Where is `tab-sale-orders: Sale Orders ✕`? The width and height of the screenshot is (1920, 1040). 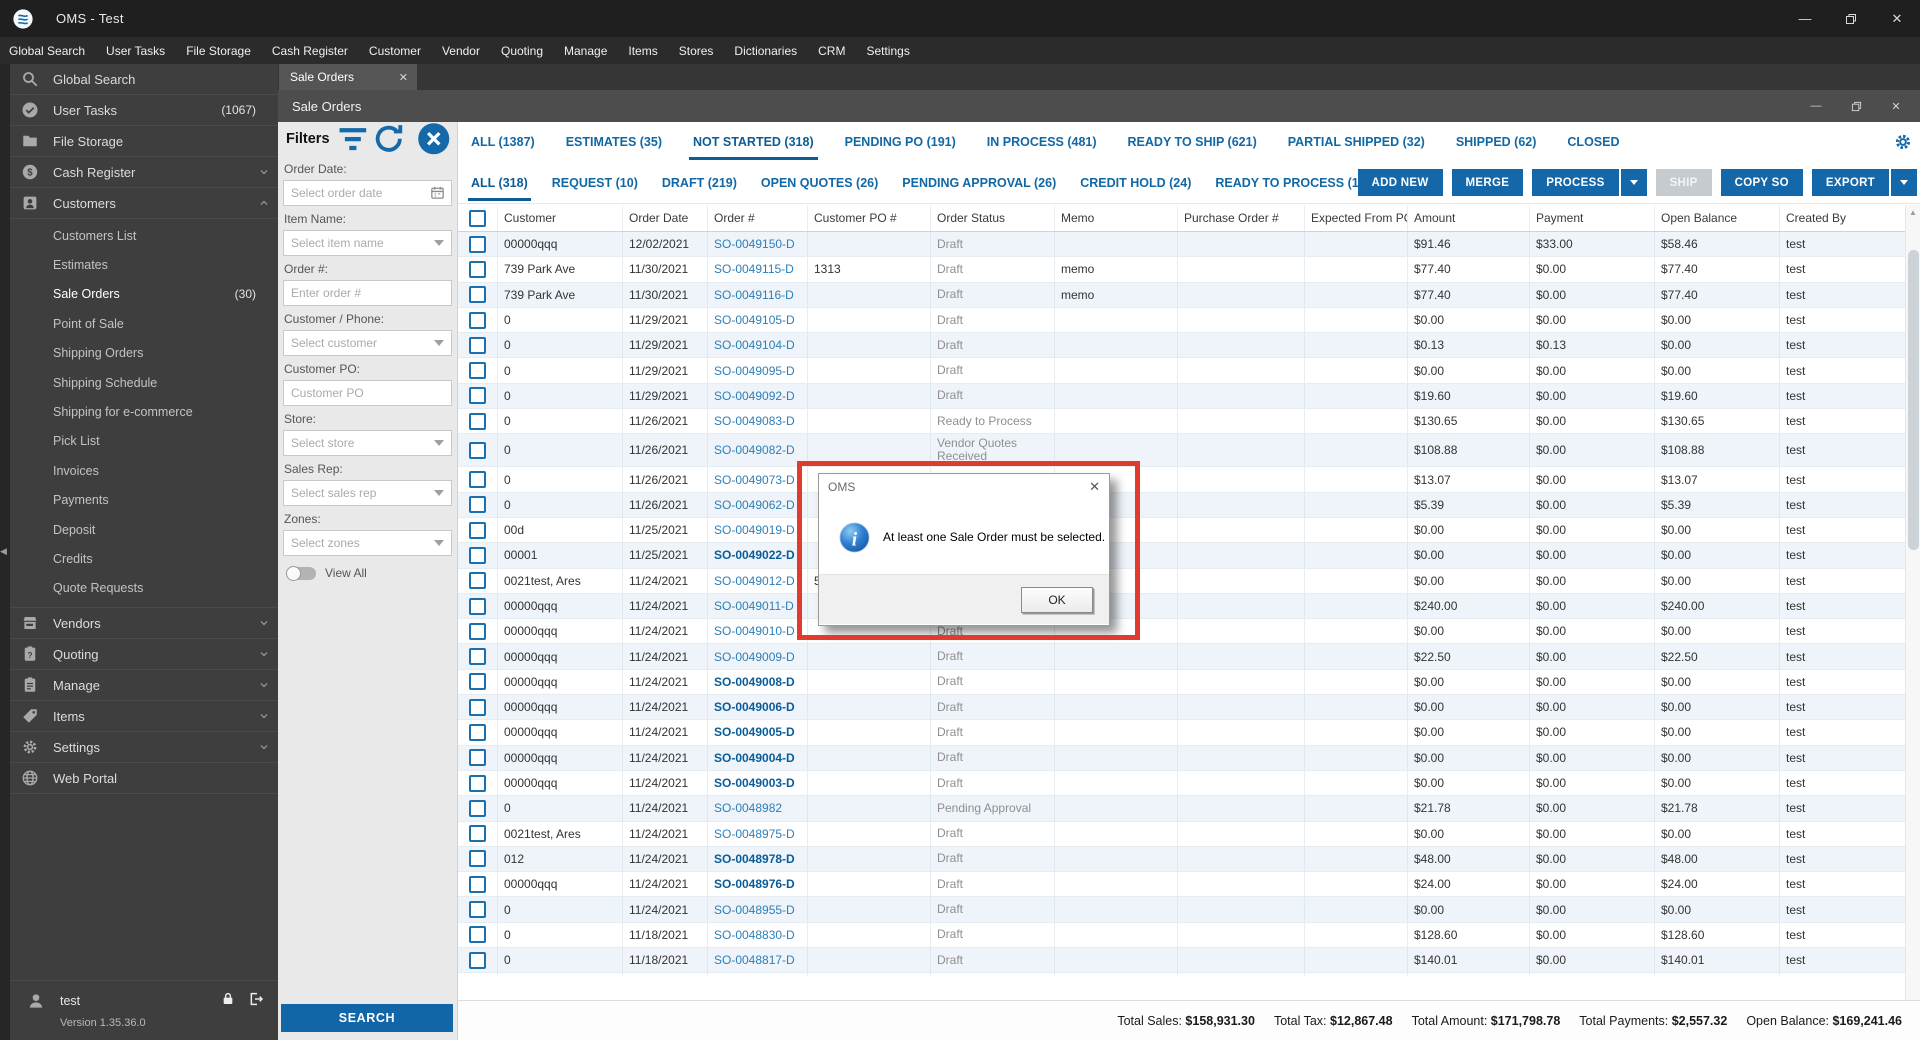
tab-sale-orders: Sale Orders ✕ is located at coordinates (348, 77).